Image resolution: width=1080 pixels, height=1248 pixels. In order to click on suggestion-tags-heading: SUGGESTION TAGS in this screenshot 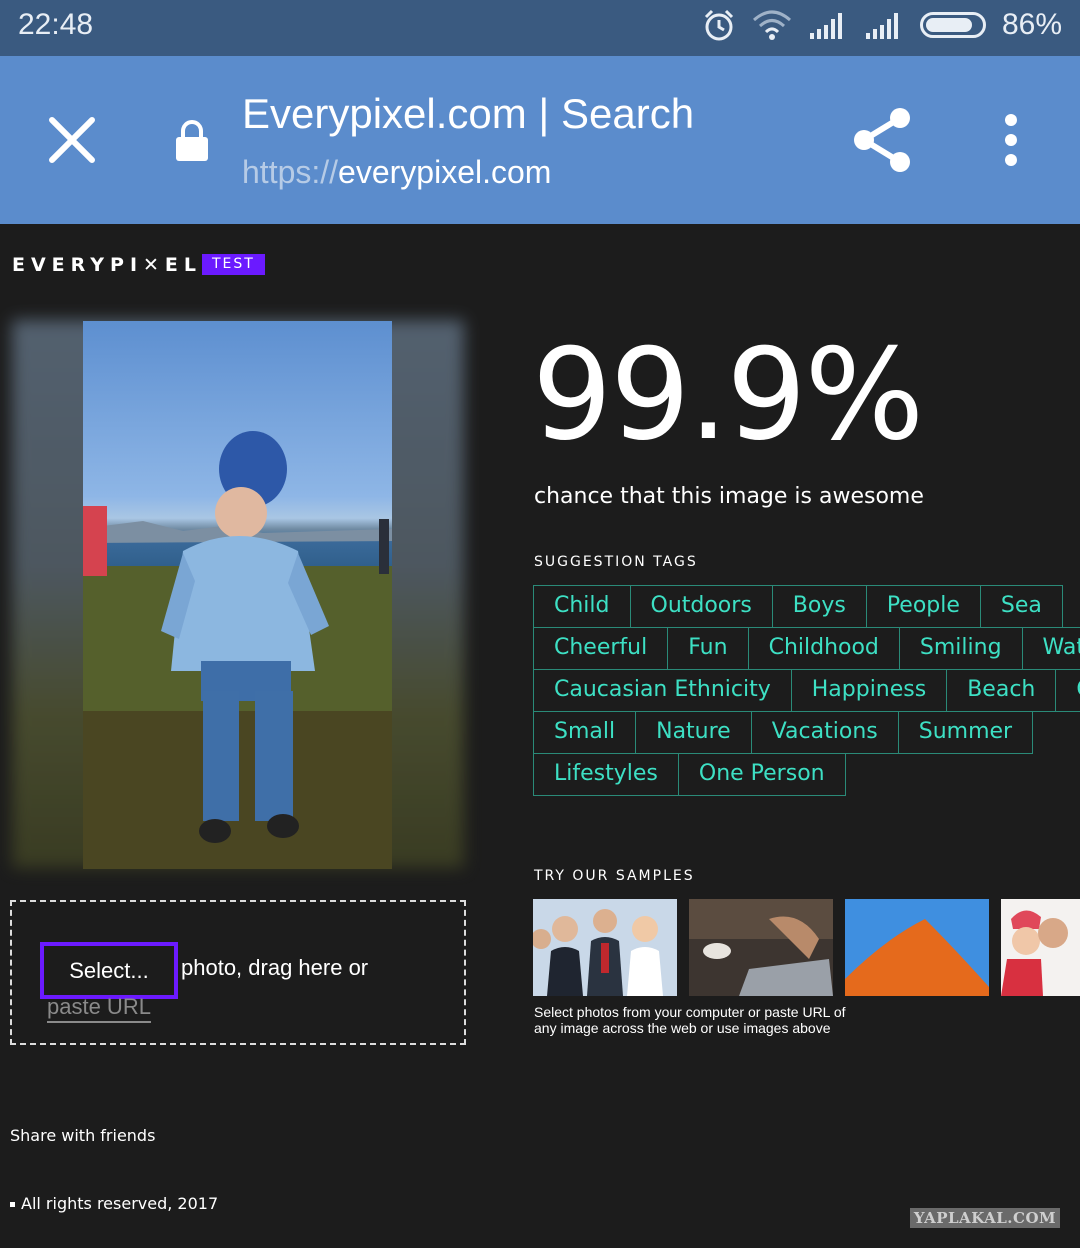, I will do `click(616, 562)`.